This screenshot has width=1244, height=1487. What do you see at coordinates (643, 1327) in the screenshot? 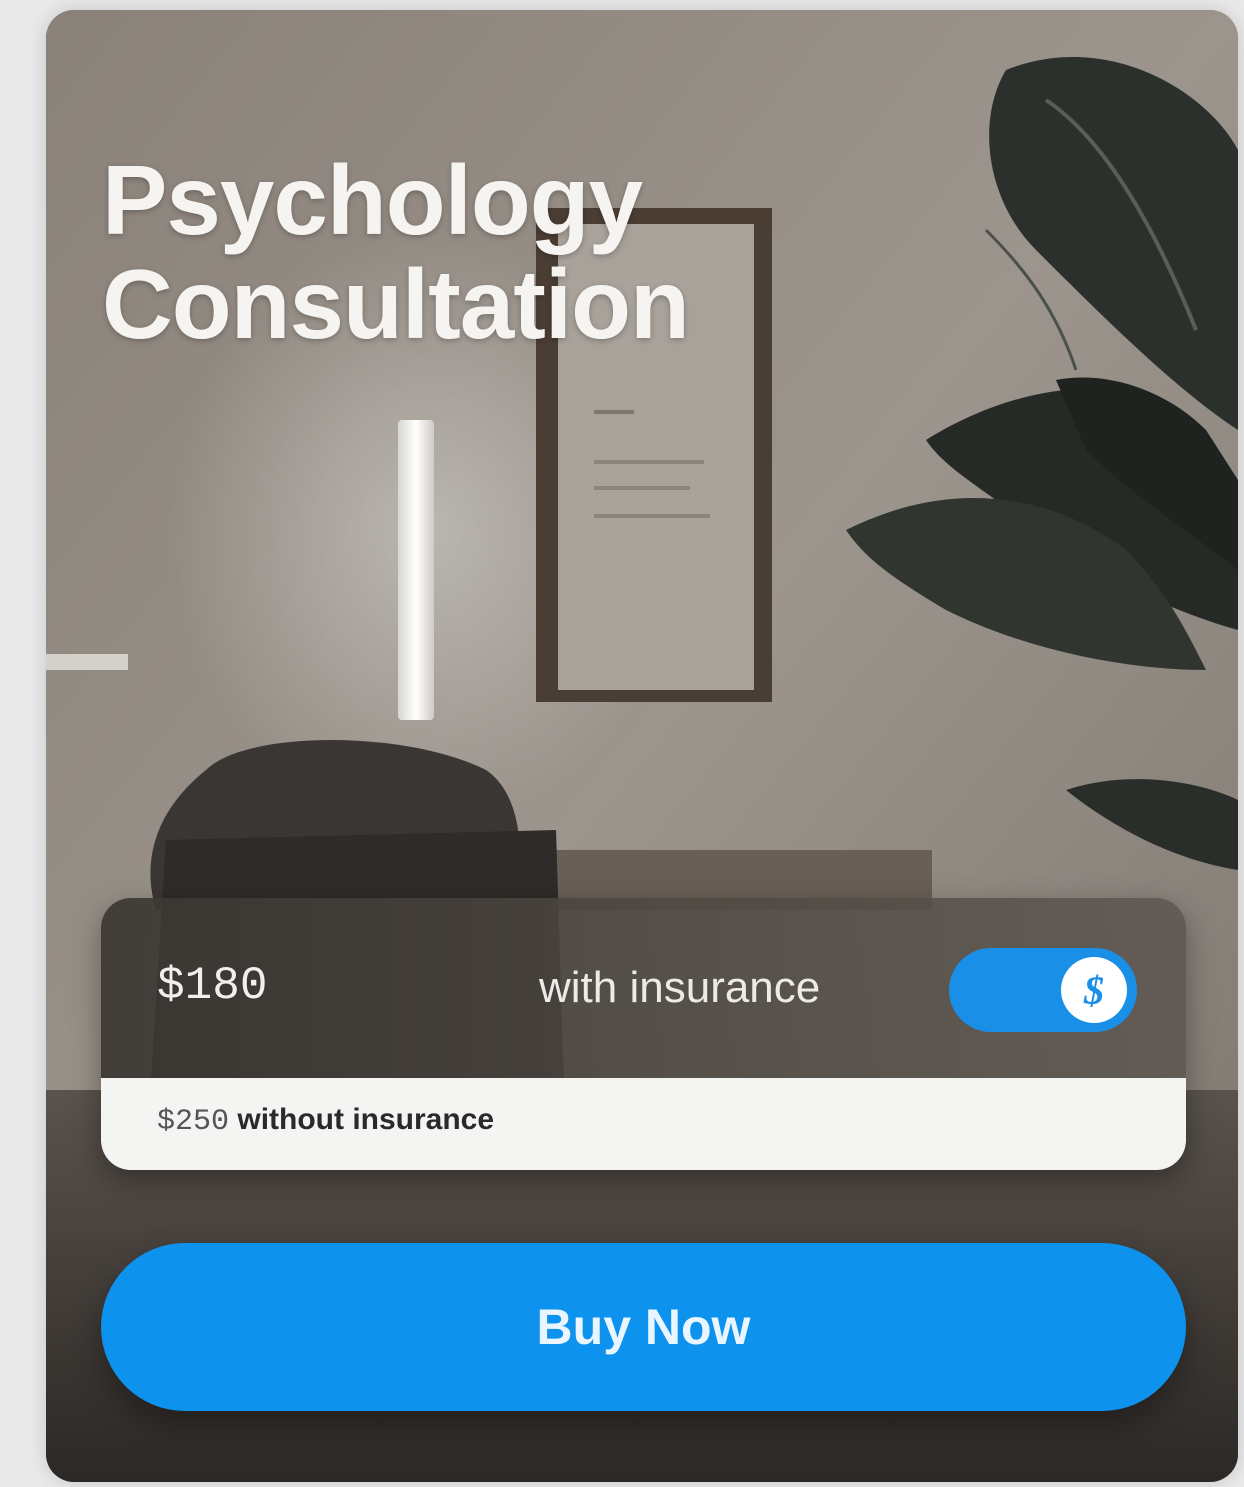
I see `buy-now-button: Buy Now` at bounding box center [643, 1327].